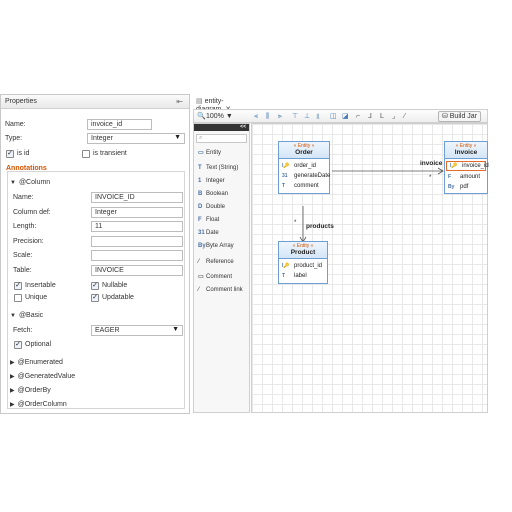 This screenshot has height=512, width=512. What do you see at coordinates (30, 390) in the screenshot?
I see `orderby-section-toggle: ▶ @OrderBy` at bounding box center [30, 390].